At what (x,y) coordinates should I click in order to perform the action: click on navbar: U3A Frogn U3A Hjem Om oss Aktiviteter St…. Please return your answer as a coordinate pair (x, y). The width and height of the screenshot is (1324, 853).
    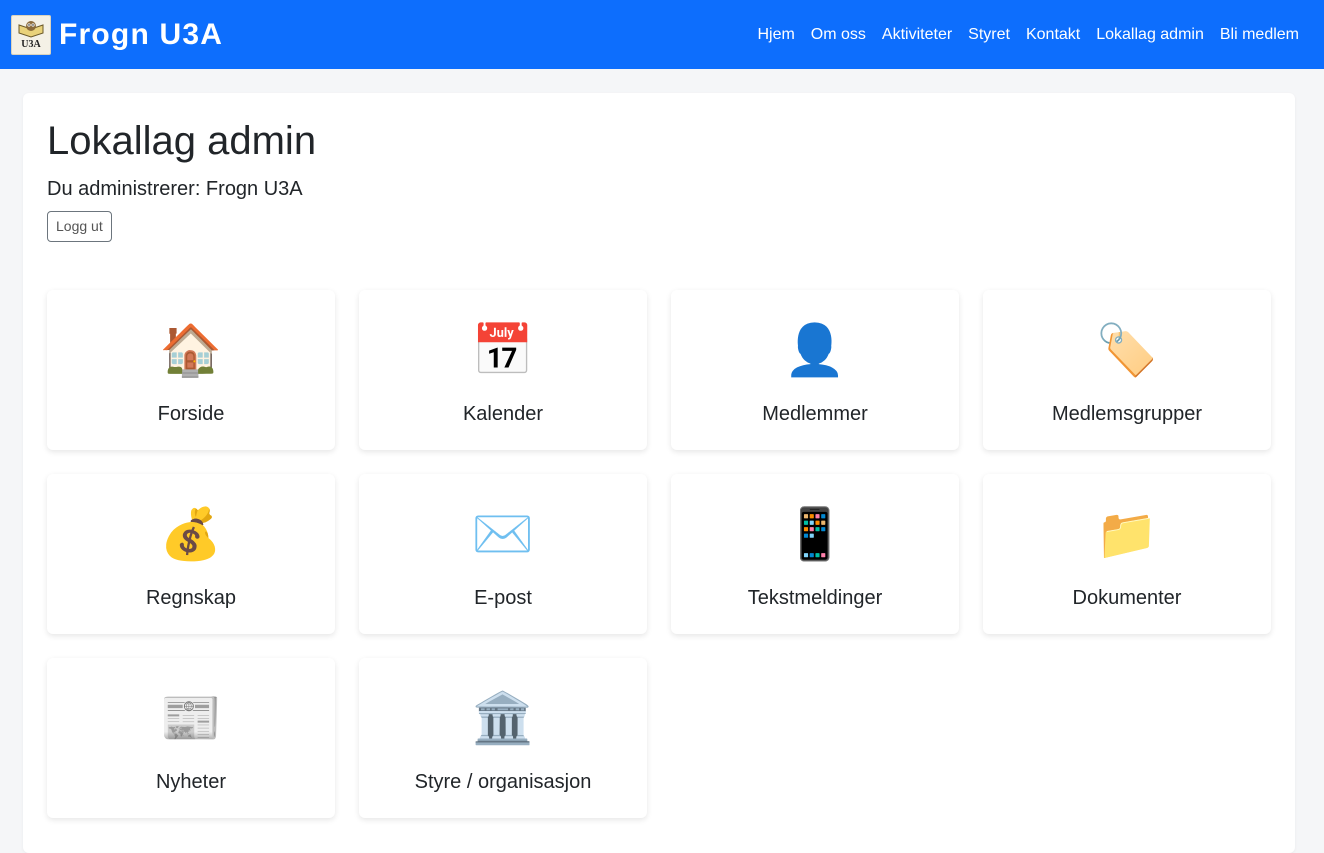
    Looking at the image, I should click on (662, 34).